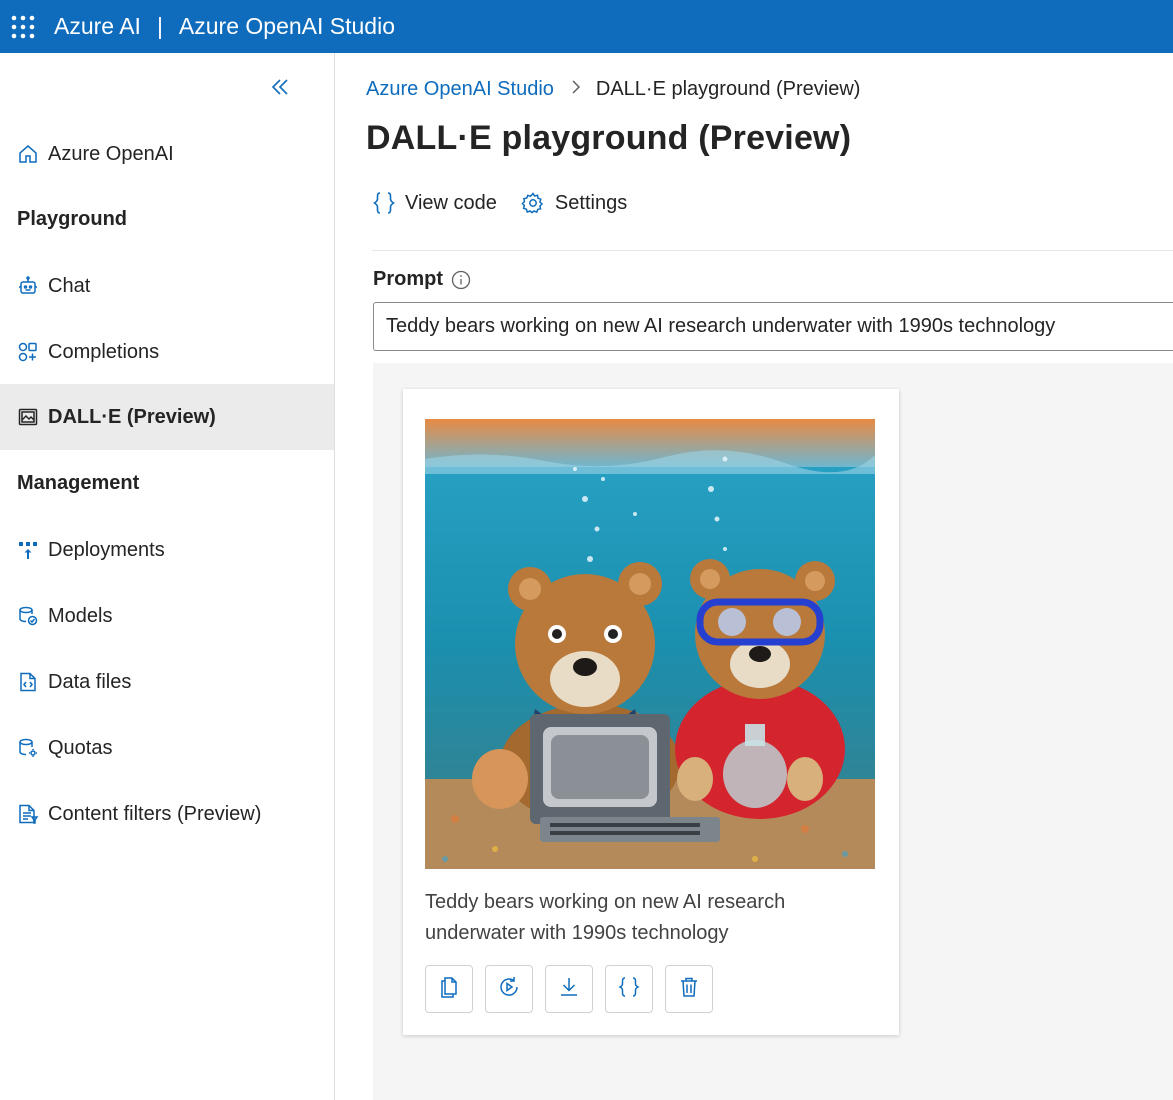 The height and width of the screenshot is (1100, 1173). I want to click on download-button, so click(569, 989).